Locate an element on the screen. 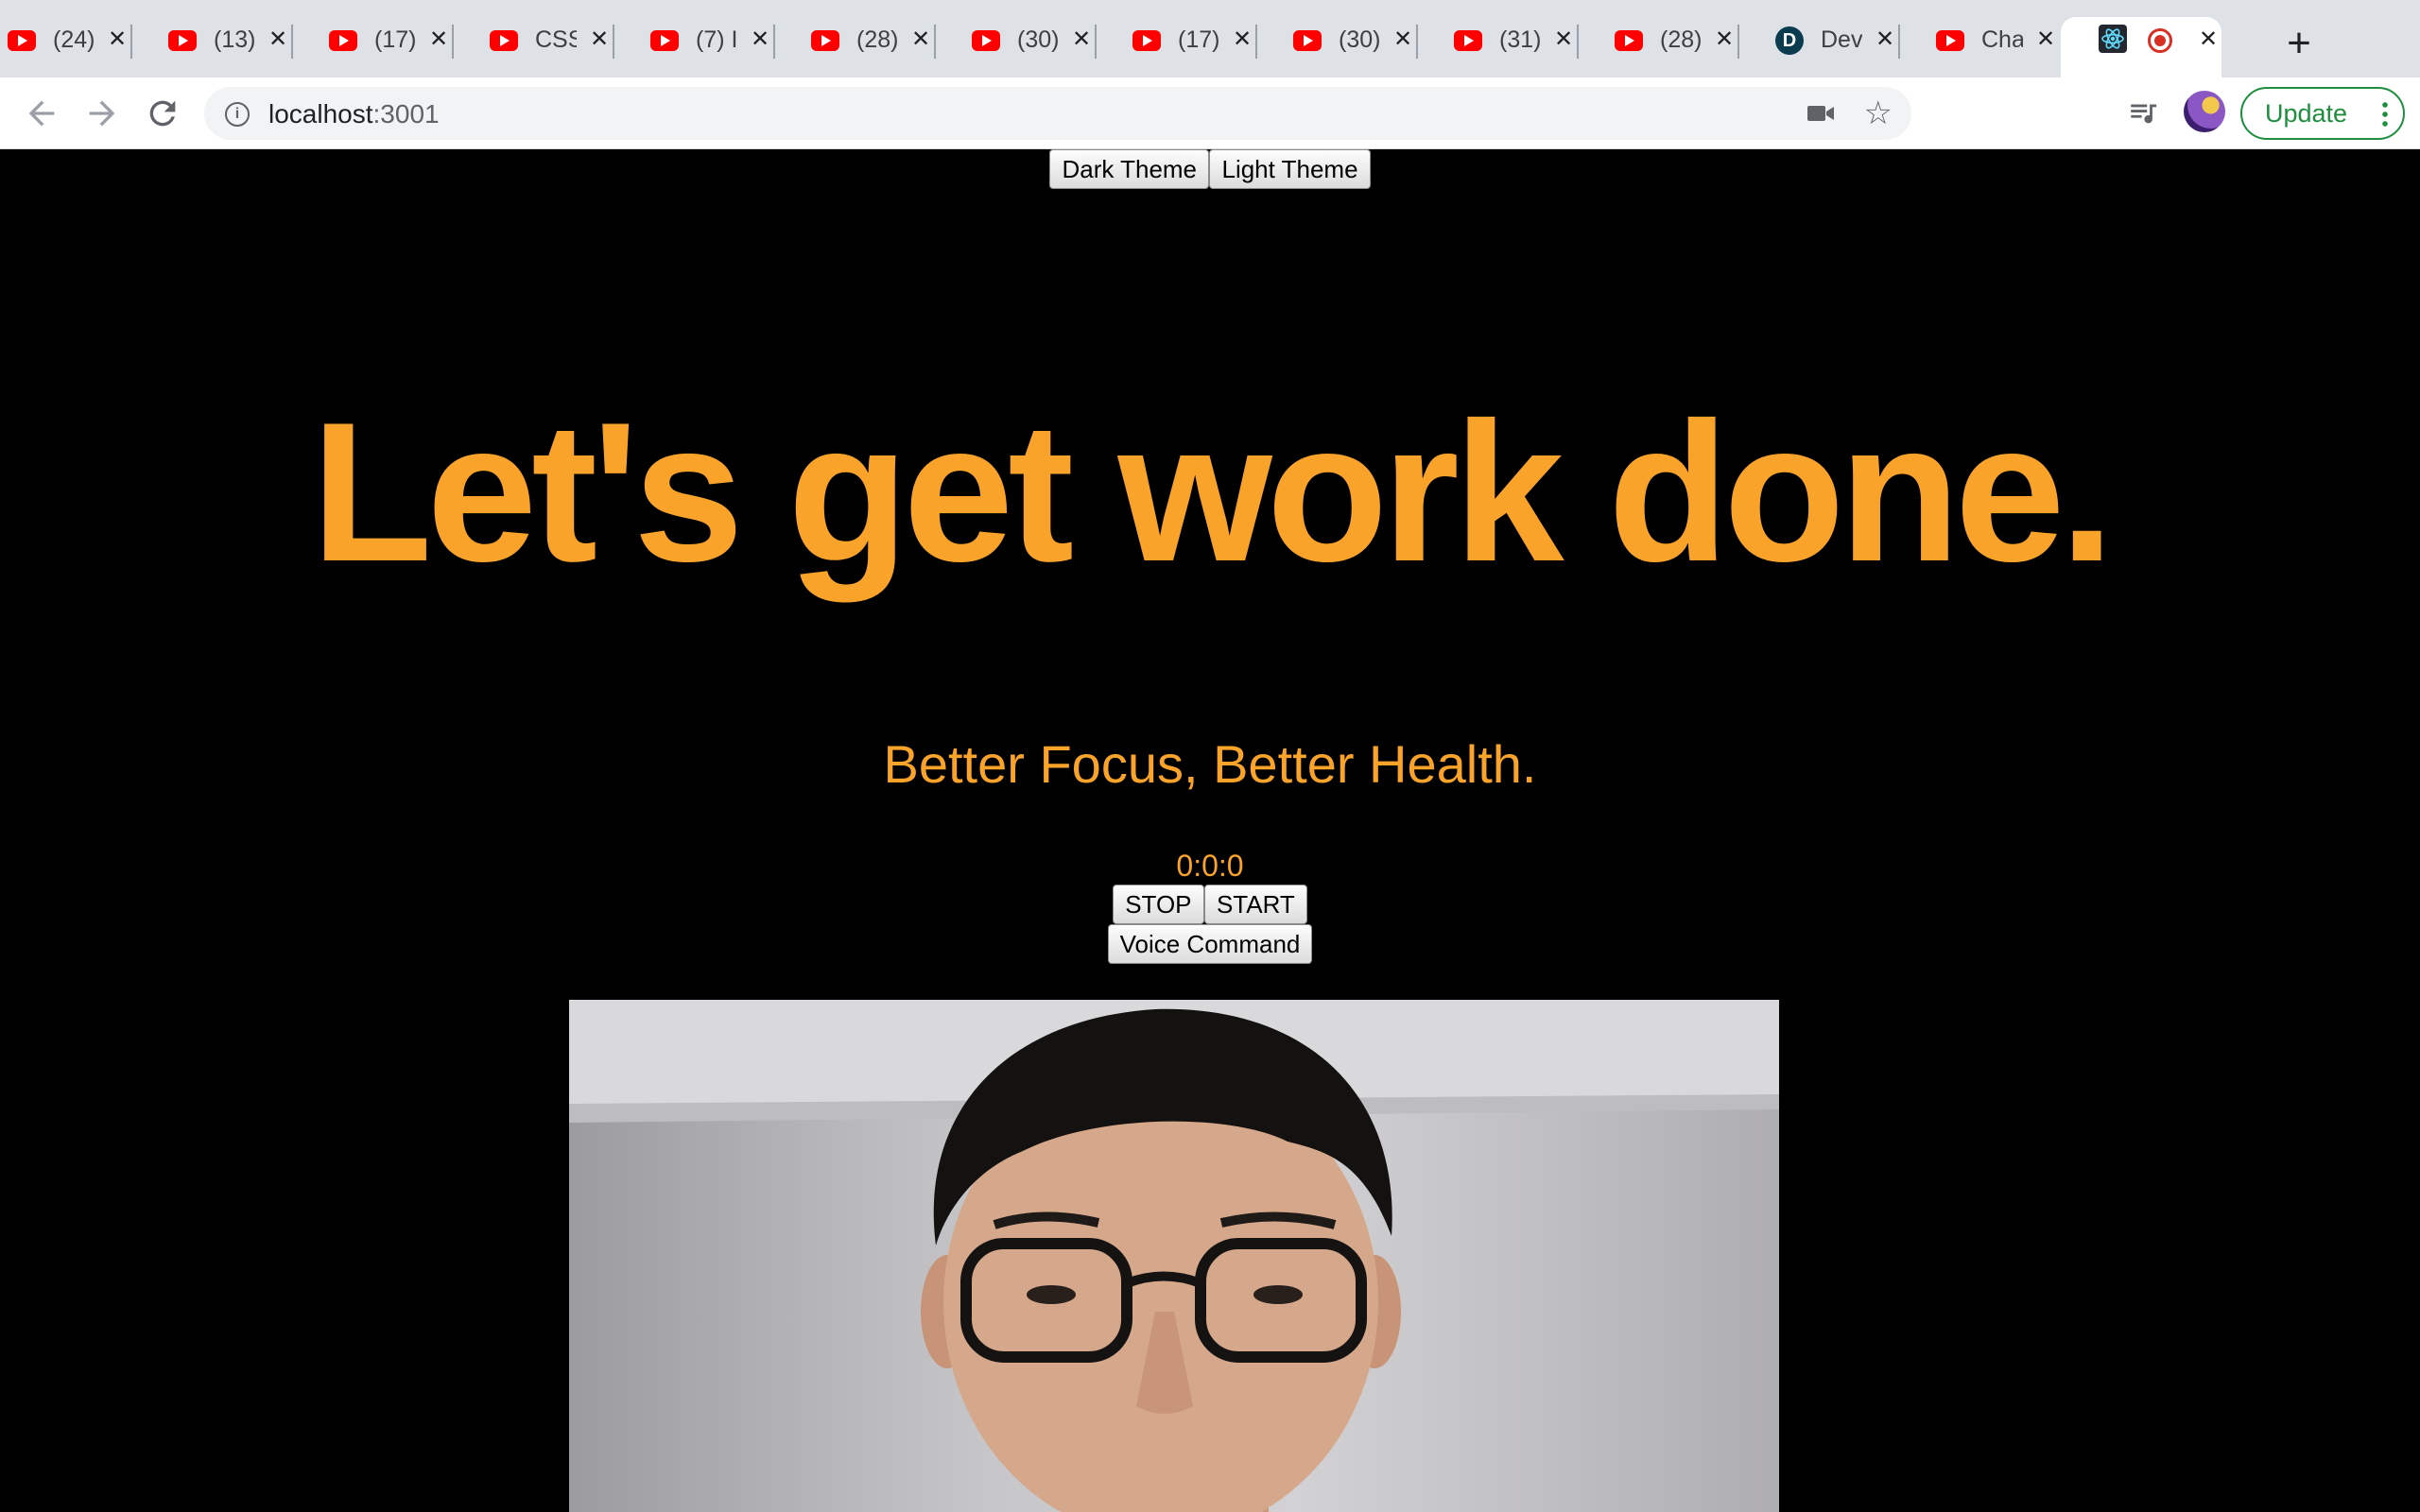 Image resolution: width=2420 pixels, height=1512 pixels. browser-toolbar: i localhost:3001 ☆ Update is located at coordinates (1210, 113).